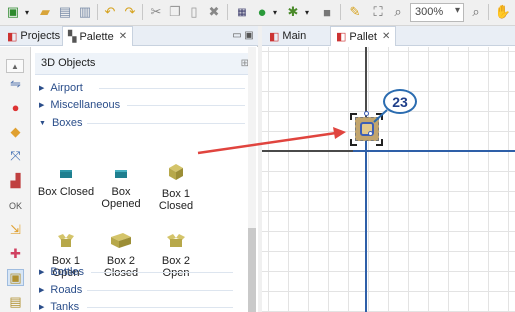  What do you see at coordinates (237, 35) in the screenshot?
I see `minimize-icon: ▭` at bounding box center [237, 35].